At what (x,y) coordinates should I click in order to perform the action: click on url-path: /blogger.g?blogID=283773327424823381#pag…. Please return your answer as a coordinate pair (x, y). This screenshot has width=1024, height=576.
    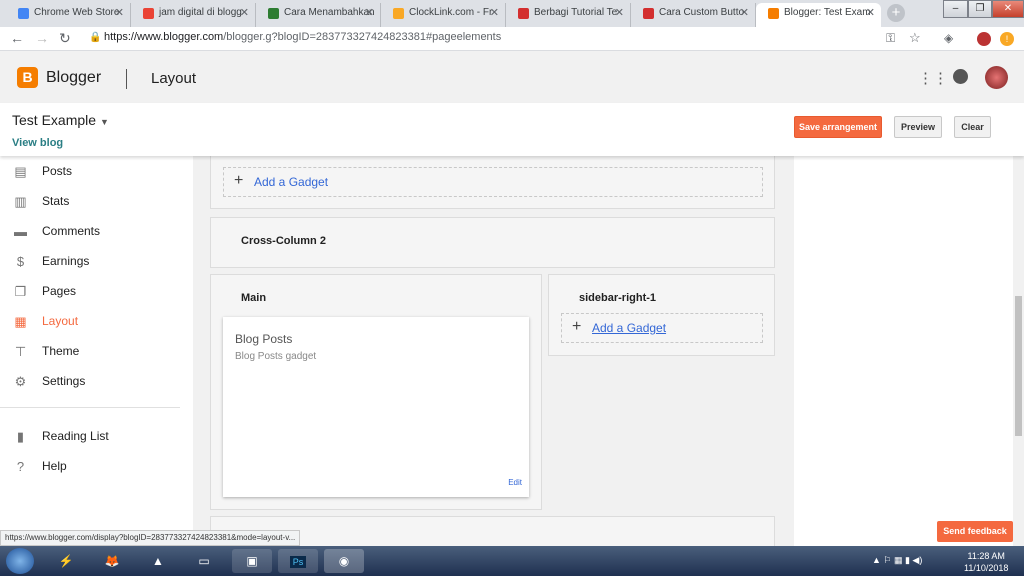
    Looking at the image, I should click on (362, 37).